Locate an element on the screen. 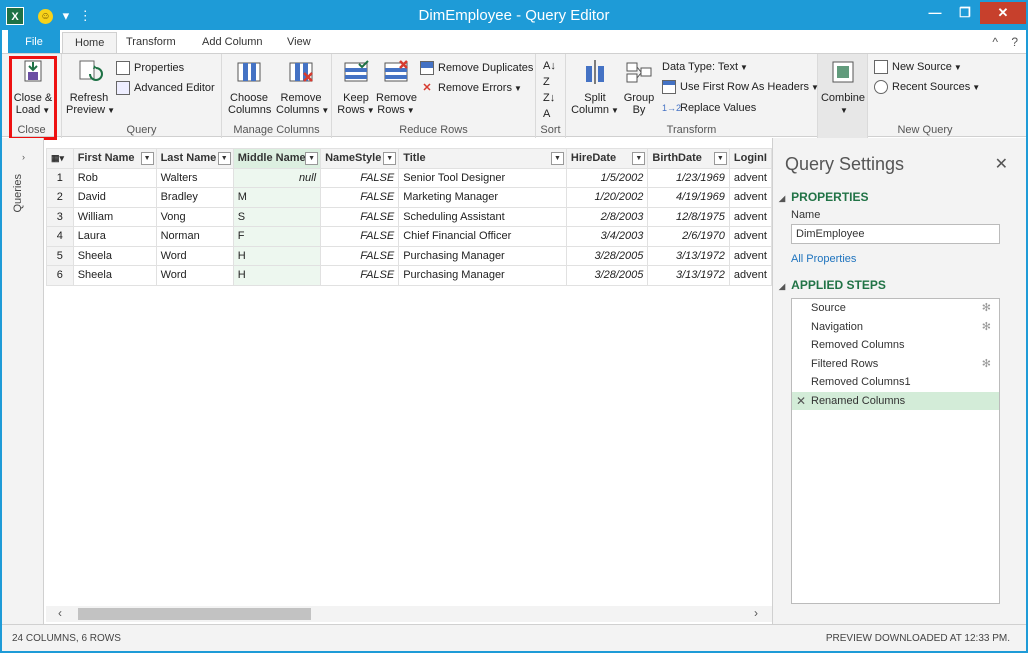 This screenshot has height=653, width=1028. cell-last-name: Bradley is located at coordinates (194, 197).